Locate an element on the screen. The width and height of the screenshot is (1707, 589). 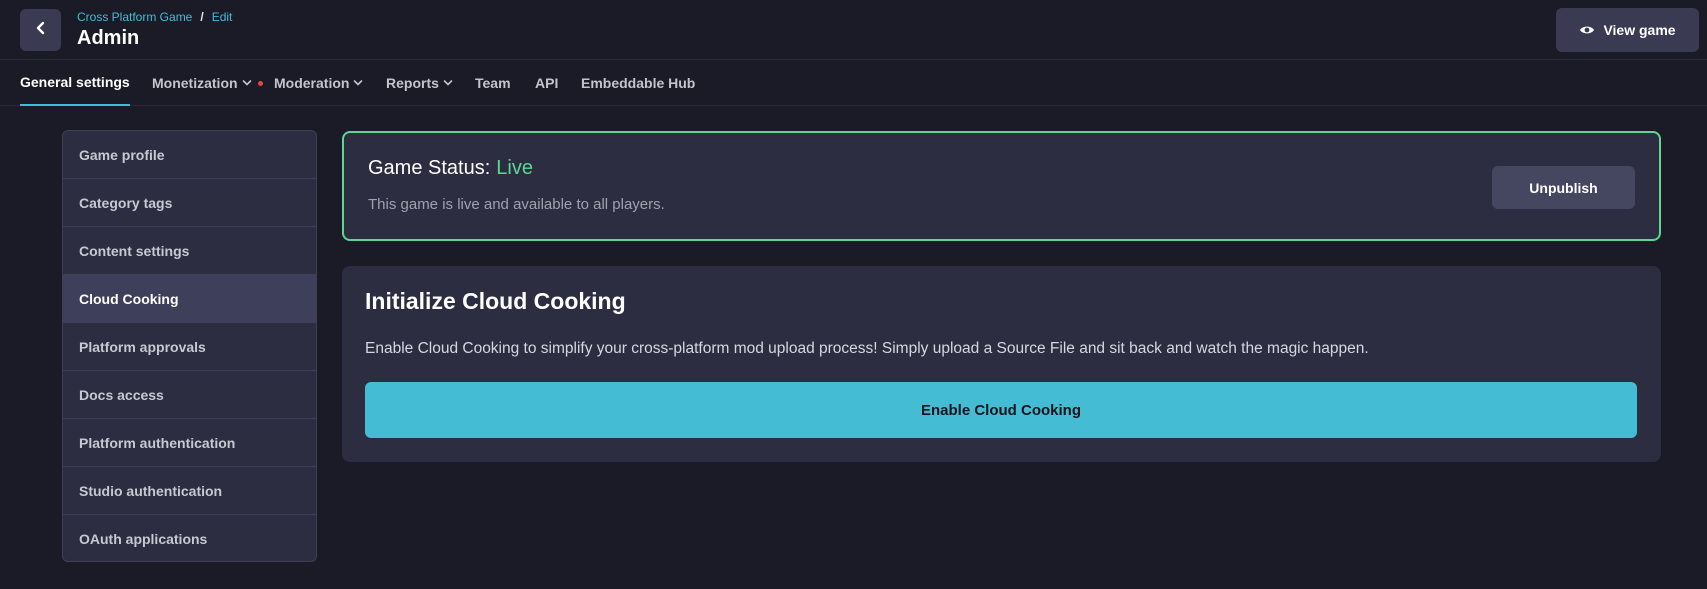
sidebar-item-label: Platform authentication is located at coordinates (157, 442).